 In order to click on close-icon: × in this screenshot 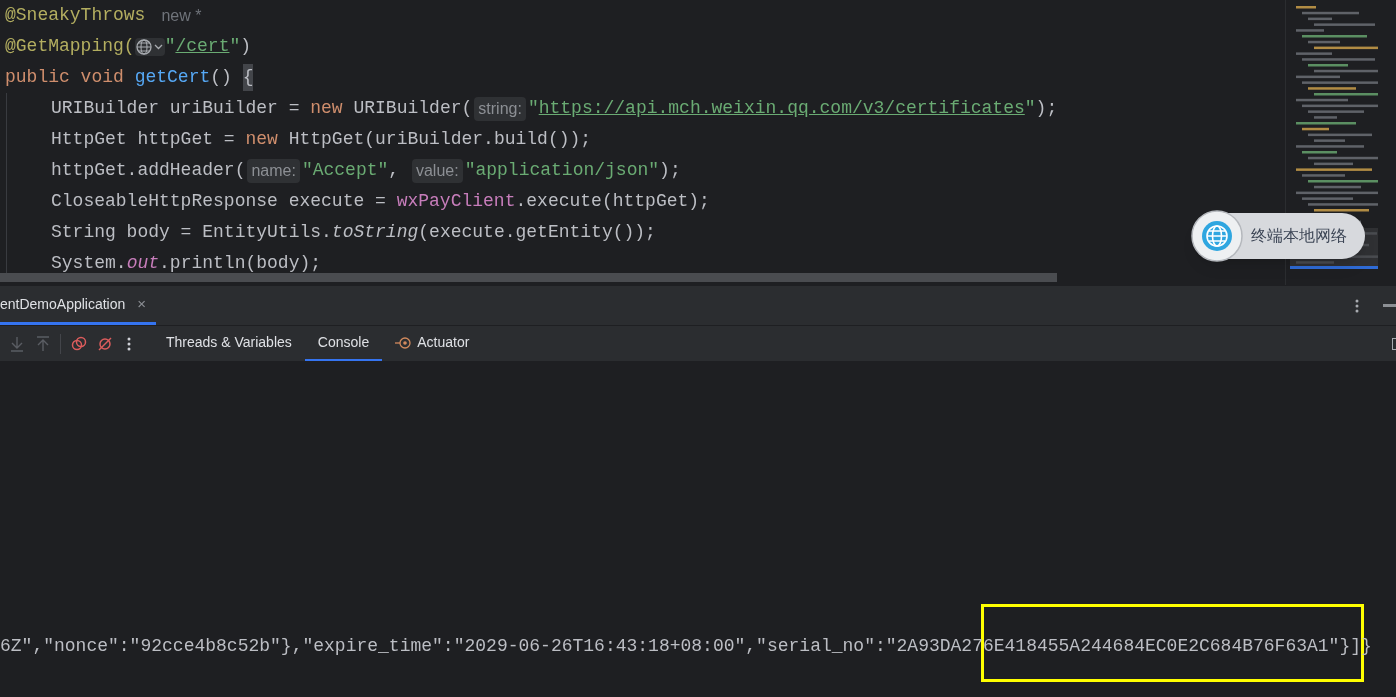, I will do `click(142, 304)`.